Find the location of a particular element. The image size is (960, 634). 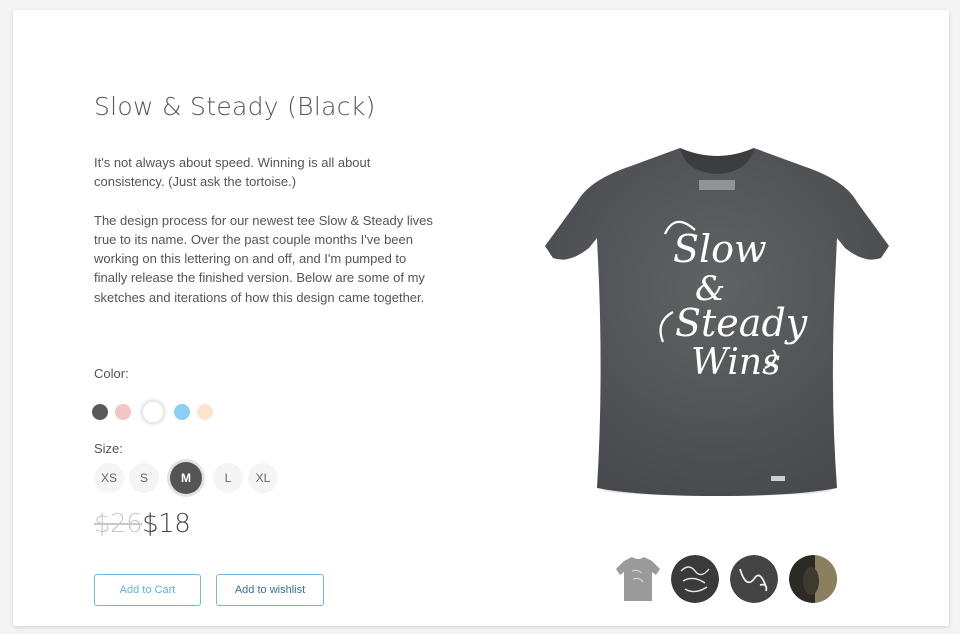

lettering-sketch-icon is located at coordinates (695, 579).